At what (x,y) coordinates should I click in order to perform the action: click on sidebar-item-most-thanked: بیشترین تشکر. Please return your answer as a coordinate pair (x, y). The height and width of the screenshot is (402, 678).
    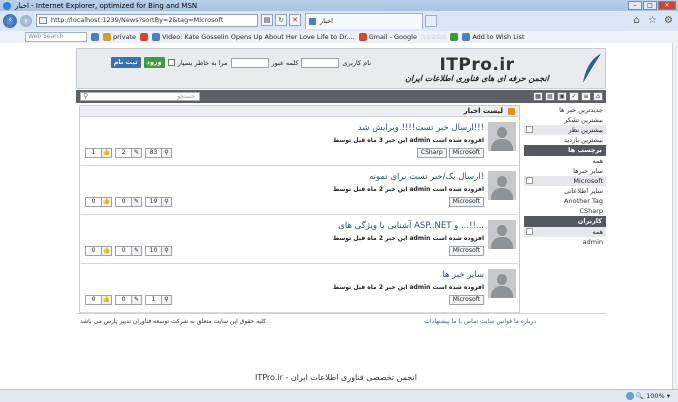
    Looking at the image, I should click on (565, 120).